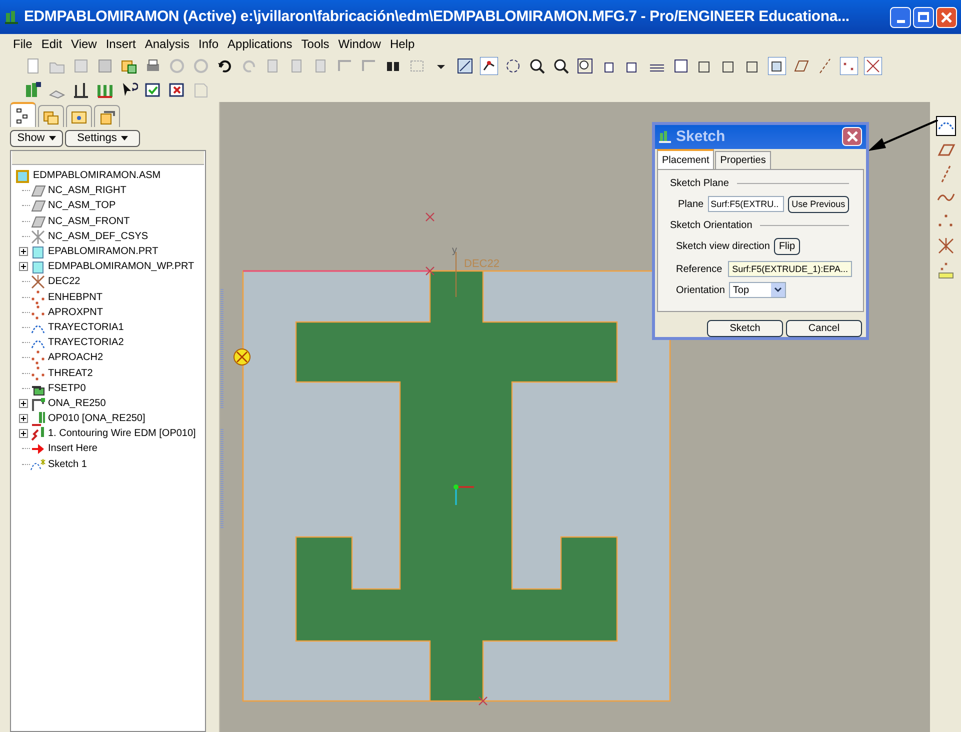 The width and height of the screenshot is (961, 732). Describe the element at coordinates (946, 270) in the screenshot. I see `analysis-icon` at that location.